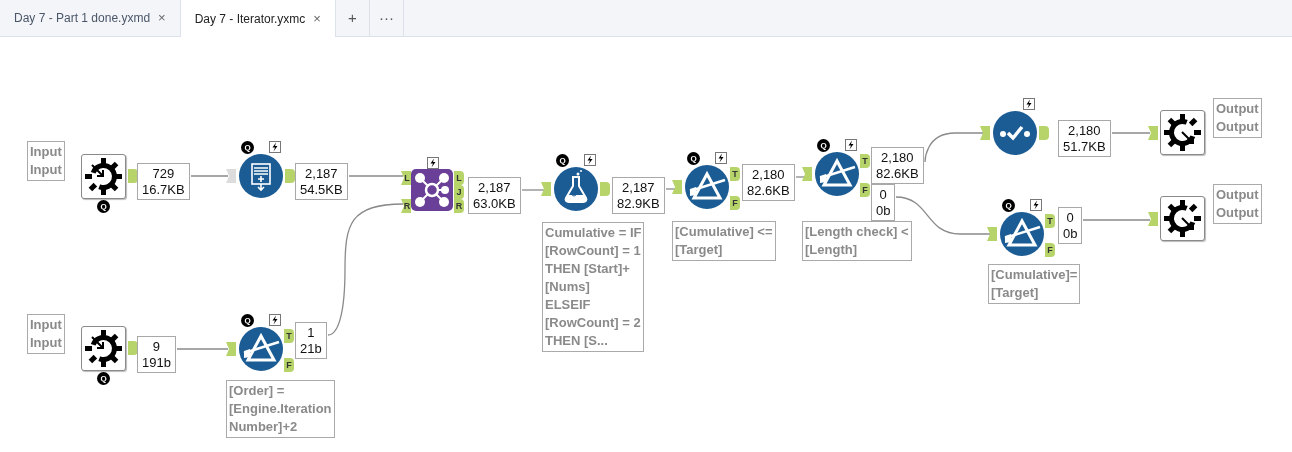 This screenshot has height=452, width=1292. What do you see at coordinates (280, 409) in the screenshot?
I see `annotation: [Order] = [Engine.Iteration Number]+2` at bounding box center [280, 409].